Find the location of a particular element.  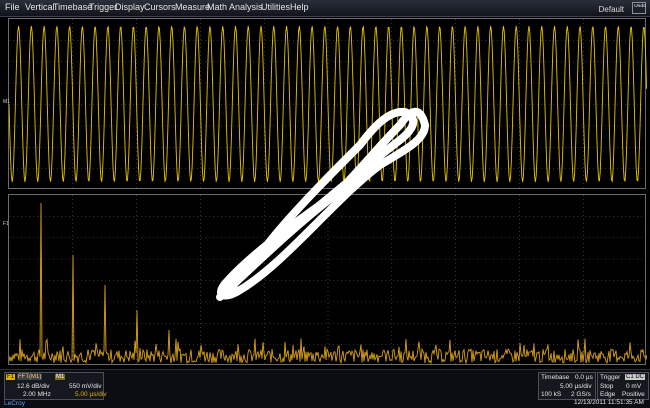

menu-display: Display is located at coordinates (130, 7).